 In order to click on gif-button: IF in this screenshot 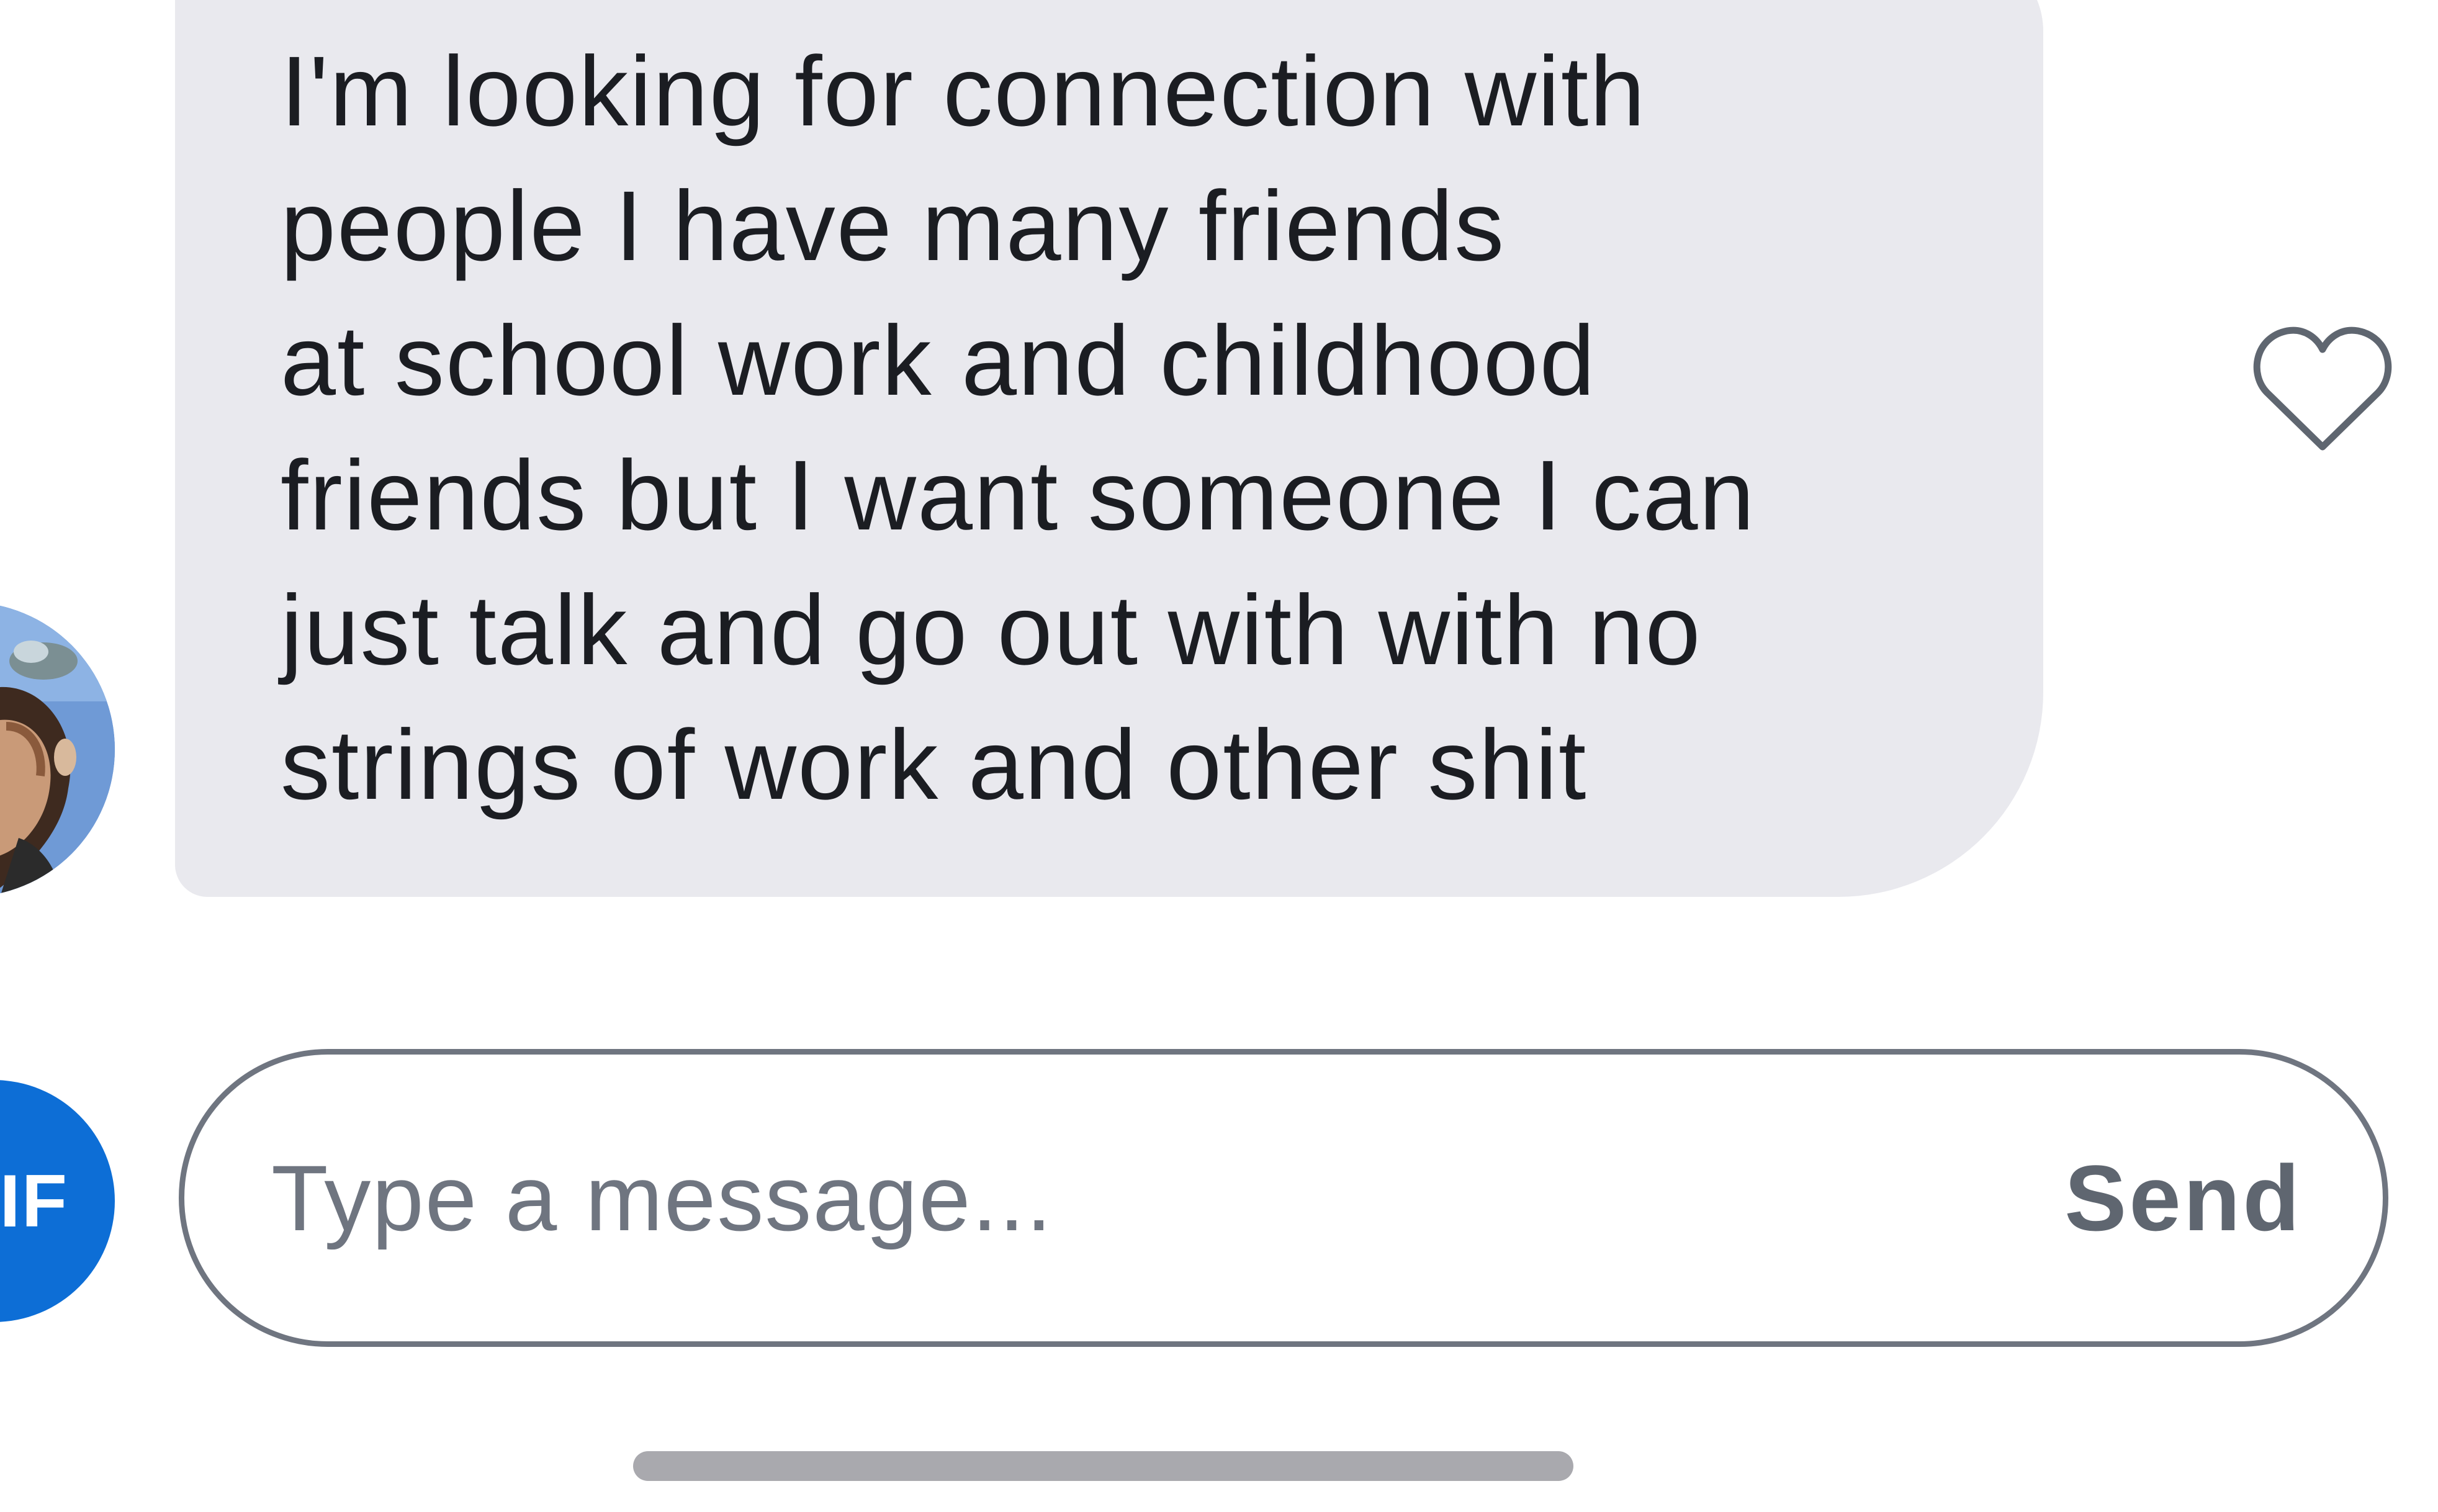, I will do `click(57, 1201)`.